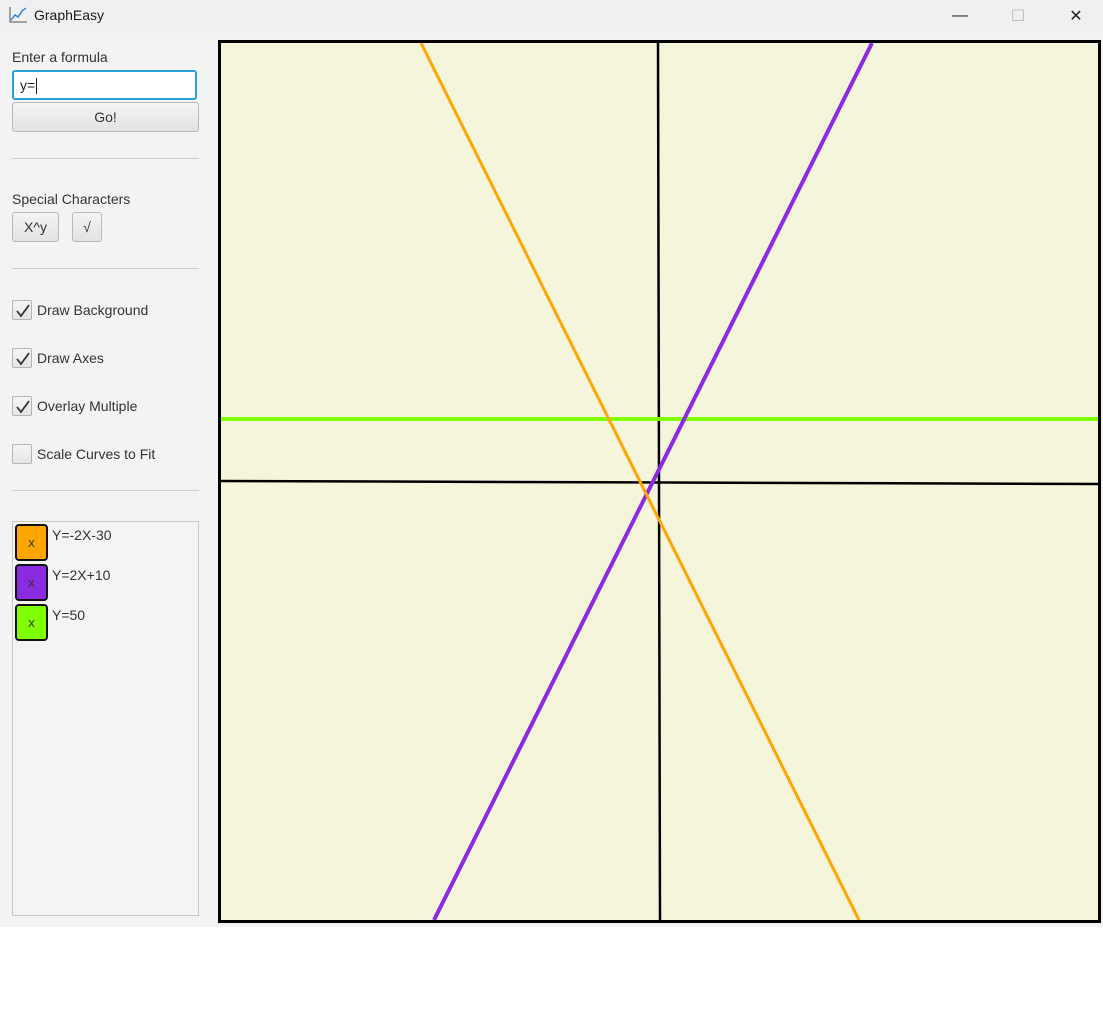  I want to click on draw-background-label: Draw Background, so click(93, 310).